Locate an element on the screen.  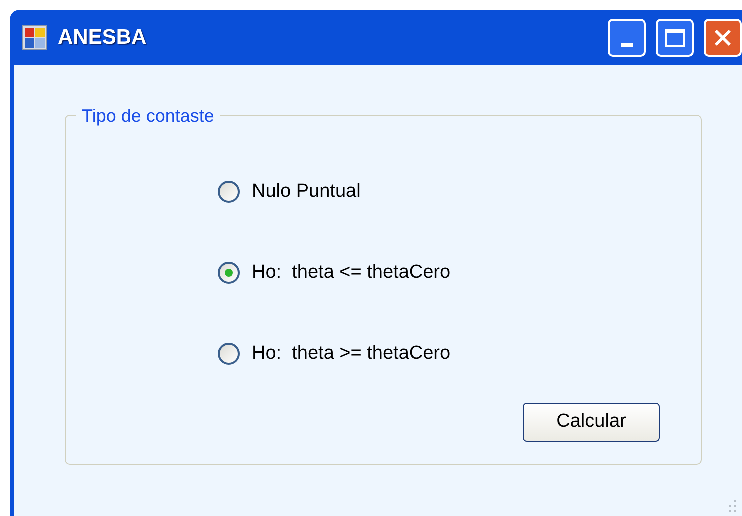
minimize-button is located at coordinates (627, 37).